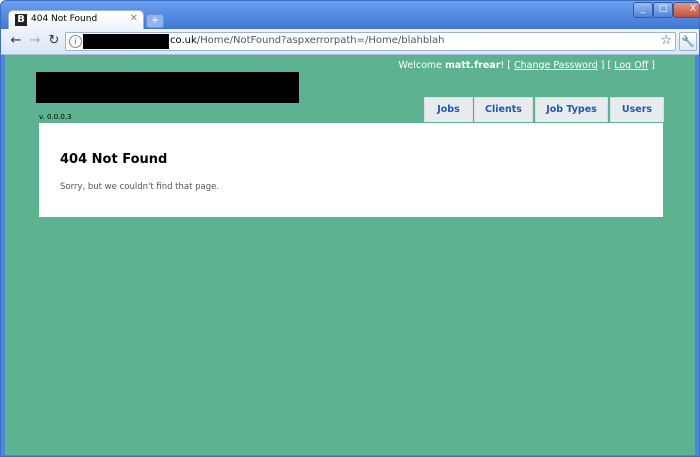 The image size is (700, 457). What do you see at coordinates (653, 65) in the screenshot?
I see `closing-bracket: ]` at bounding box center [653, 65].